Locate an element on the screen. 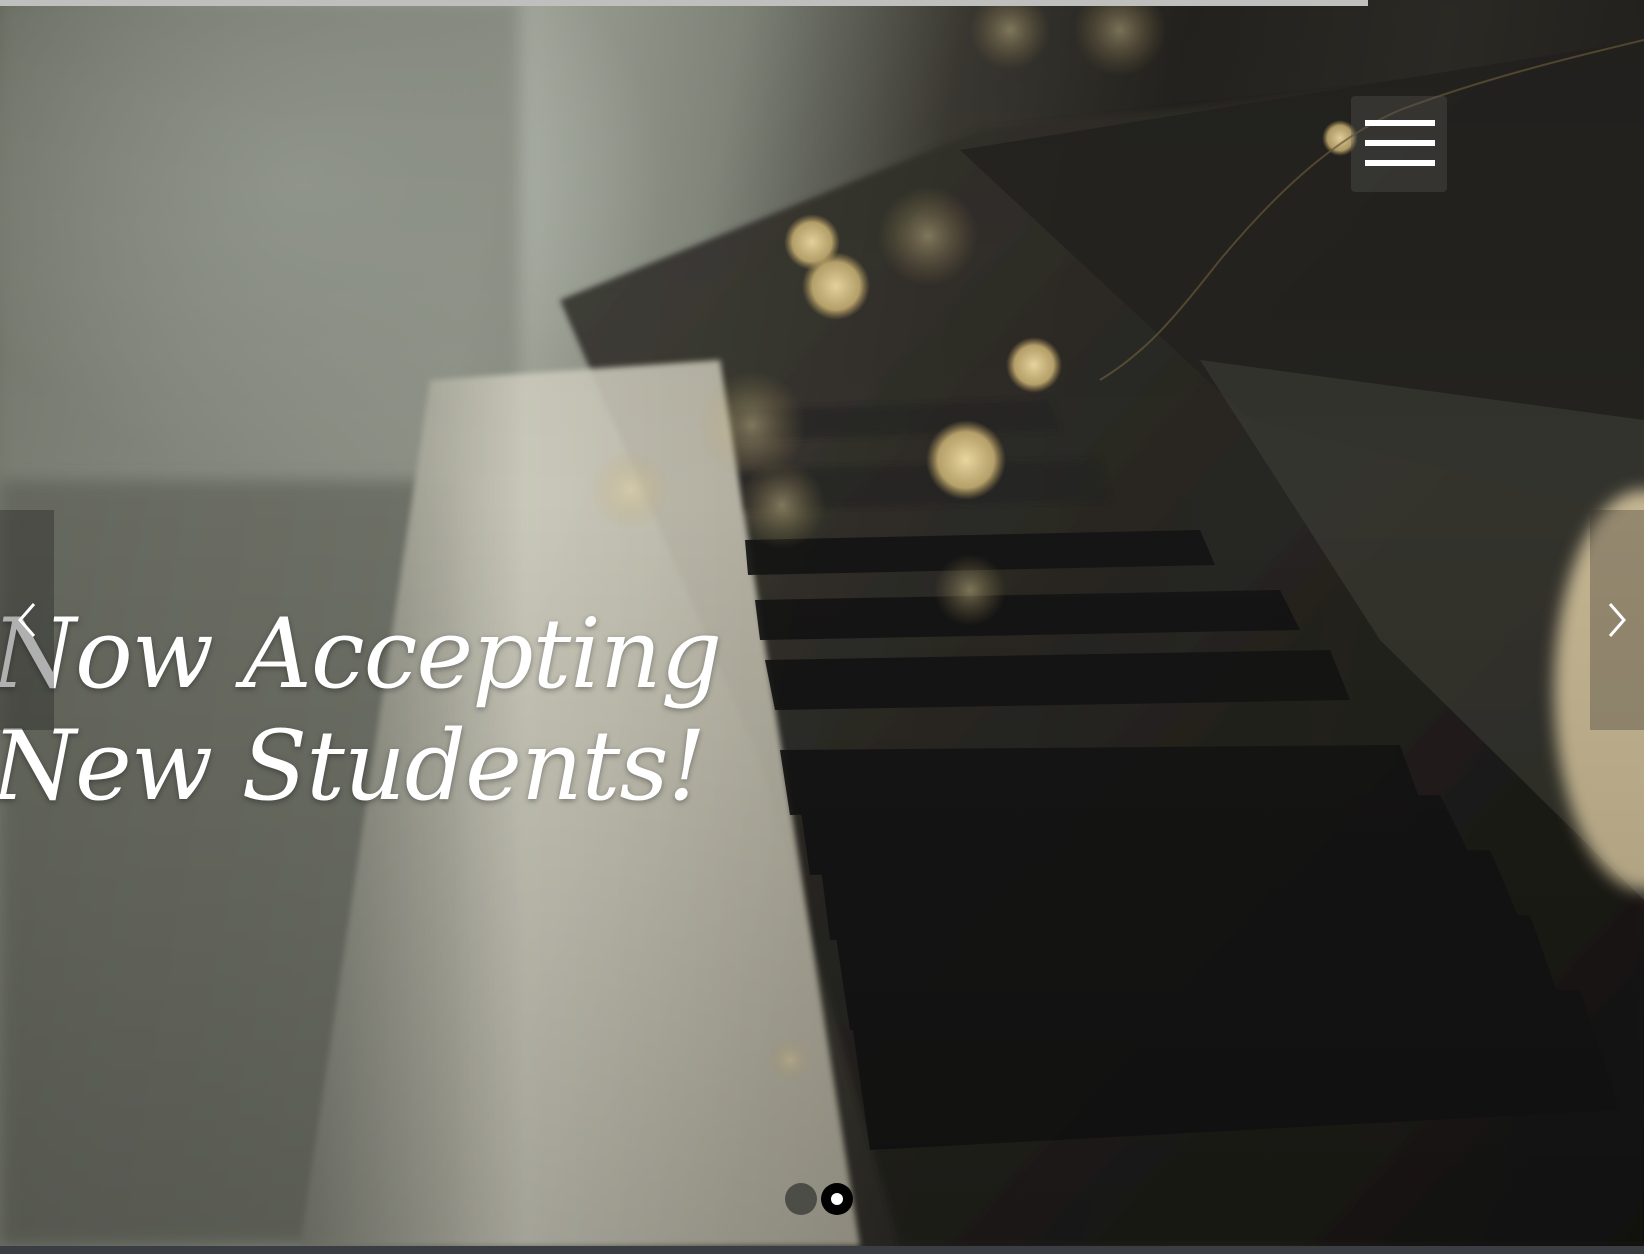 This screenshot has height=1254, width=1644. bottom-strip is located at coordinates (822, 1250).